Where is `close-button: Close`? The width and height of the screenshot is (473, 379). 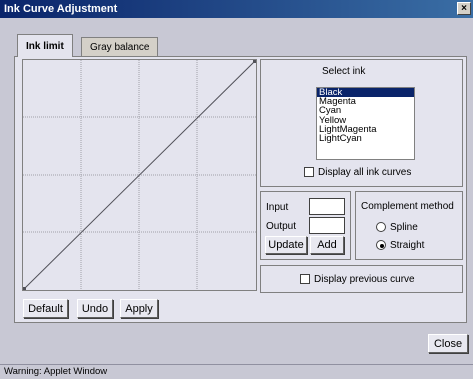 close-button: Close is located at coordinates (448, 343).